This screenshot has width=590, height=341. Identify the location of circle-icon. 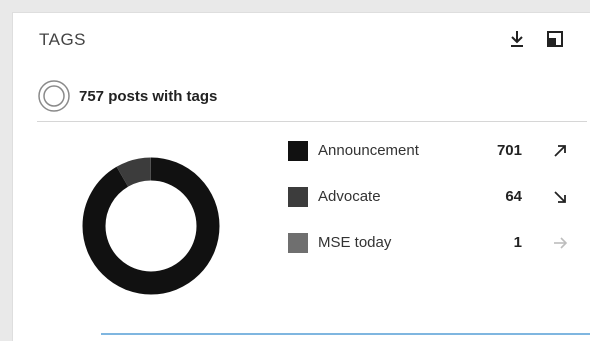
(54, 96).